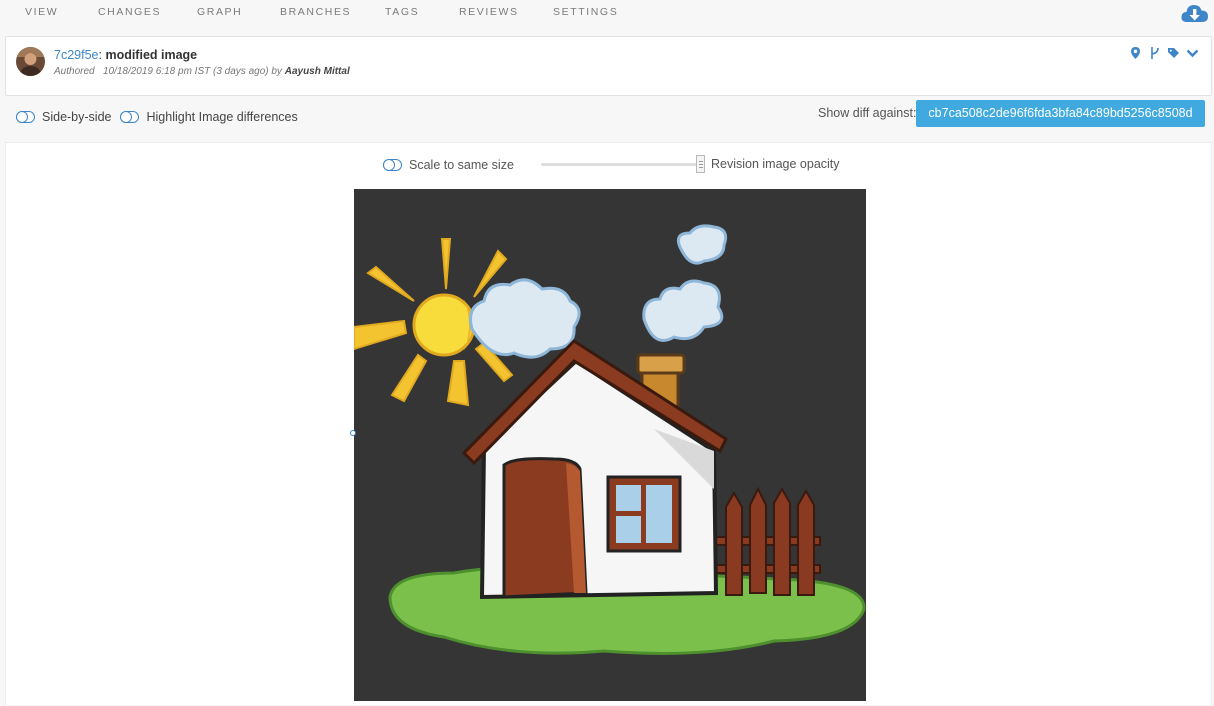 The width and height of the screenshot is (1214, 706). I want to click on opacity-slider-track, so click(622, 164).